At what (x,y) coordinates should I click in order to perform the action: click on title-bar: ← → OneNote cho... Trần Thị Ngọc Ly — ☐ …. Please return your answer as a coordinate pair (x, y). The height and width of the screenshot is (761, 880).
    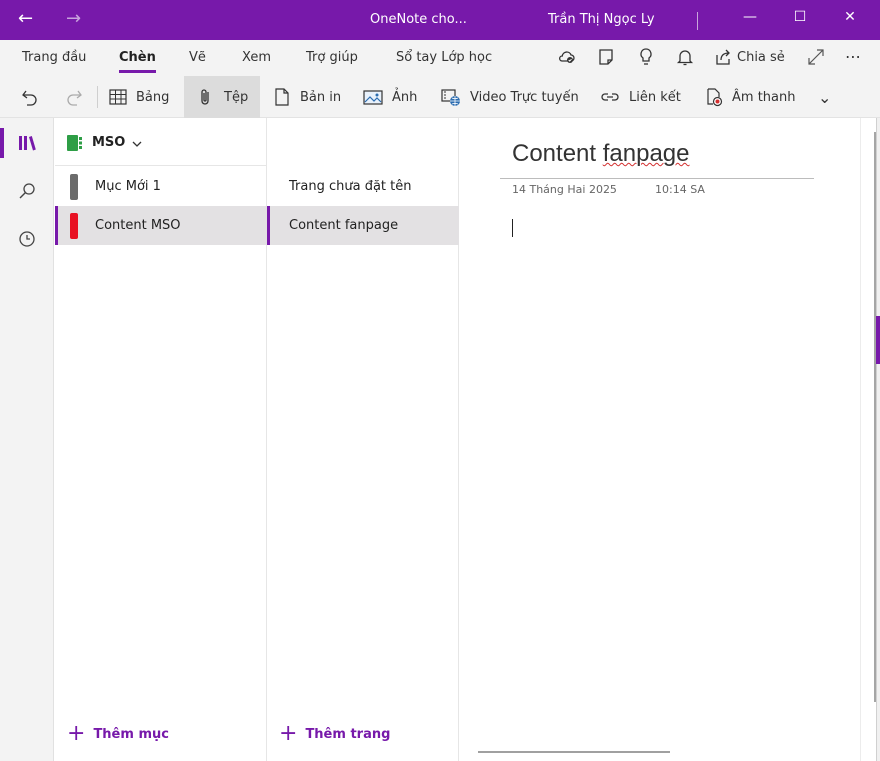
    Looking at the image, I should click on (440, 20).